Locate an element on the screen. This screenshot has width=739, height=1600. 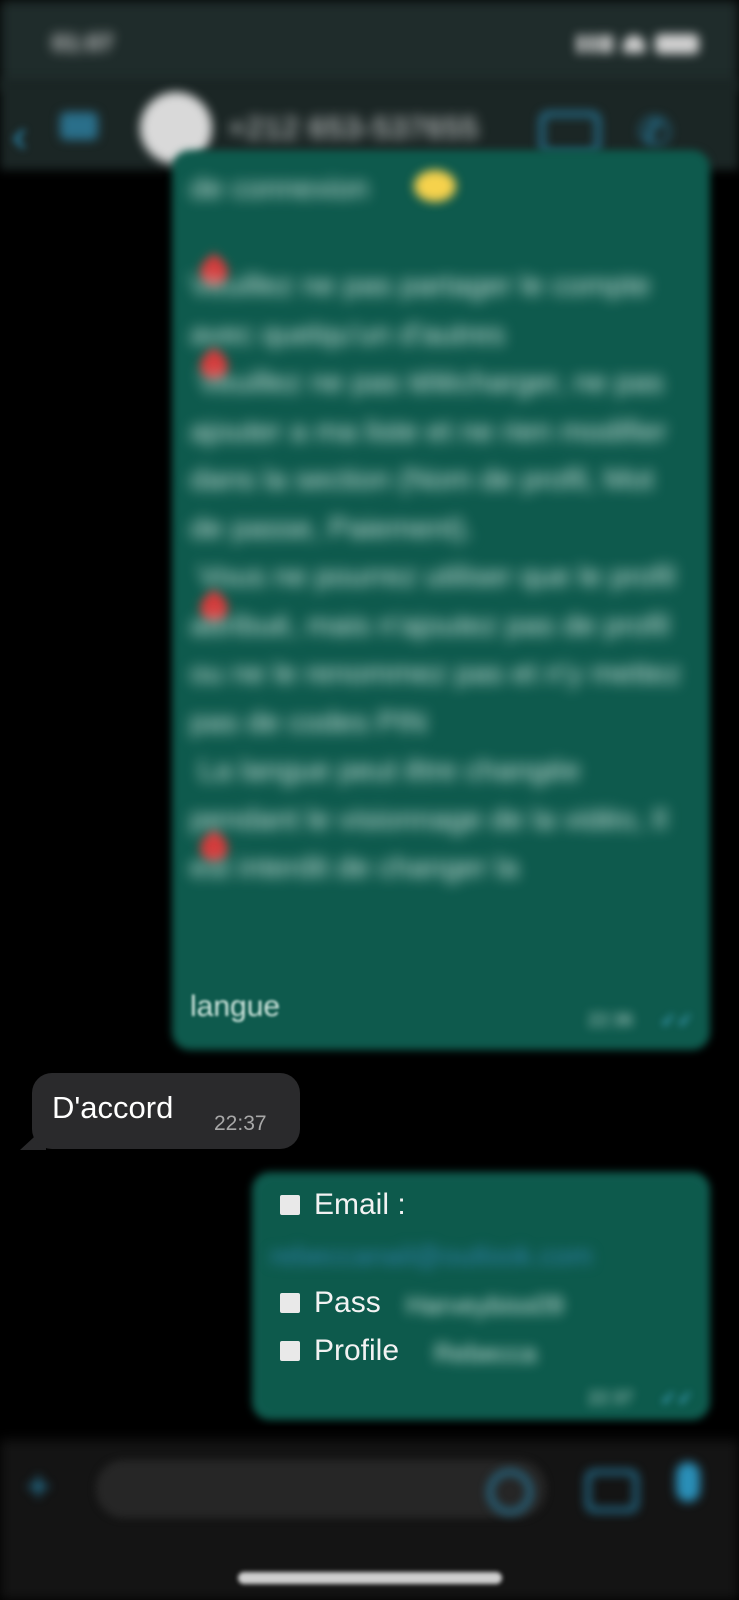
unread-count-badge is located at coordinates (79, 126).